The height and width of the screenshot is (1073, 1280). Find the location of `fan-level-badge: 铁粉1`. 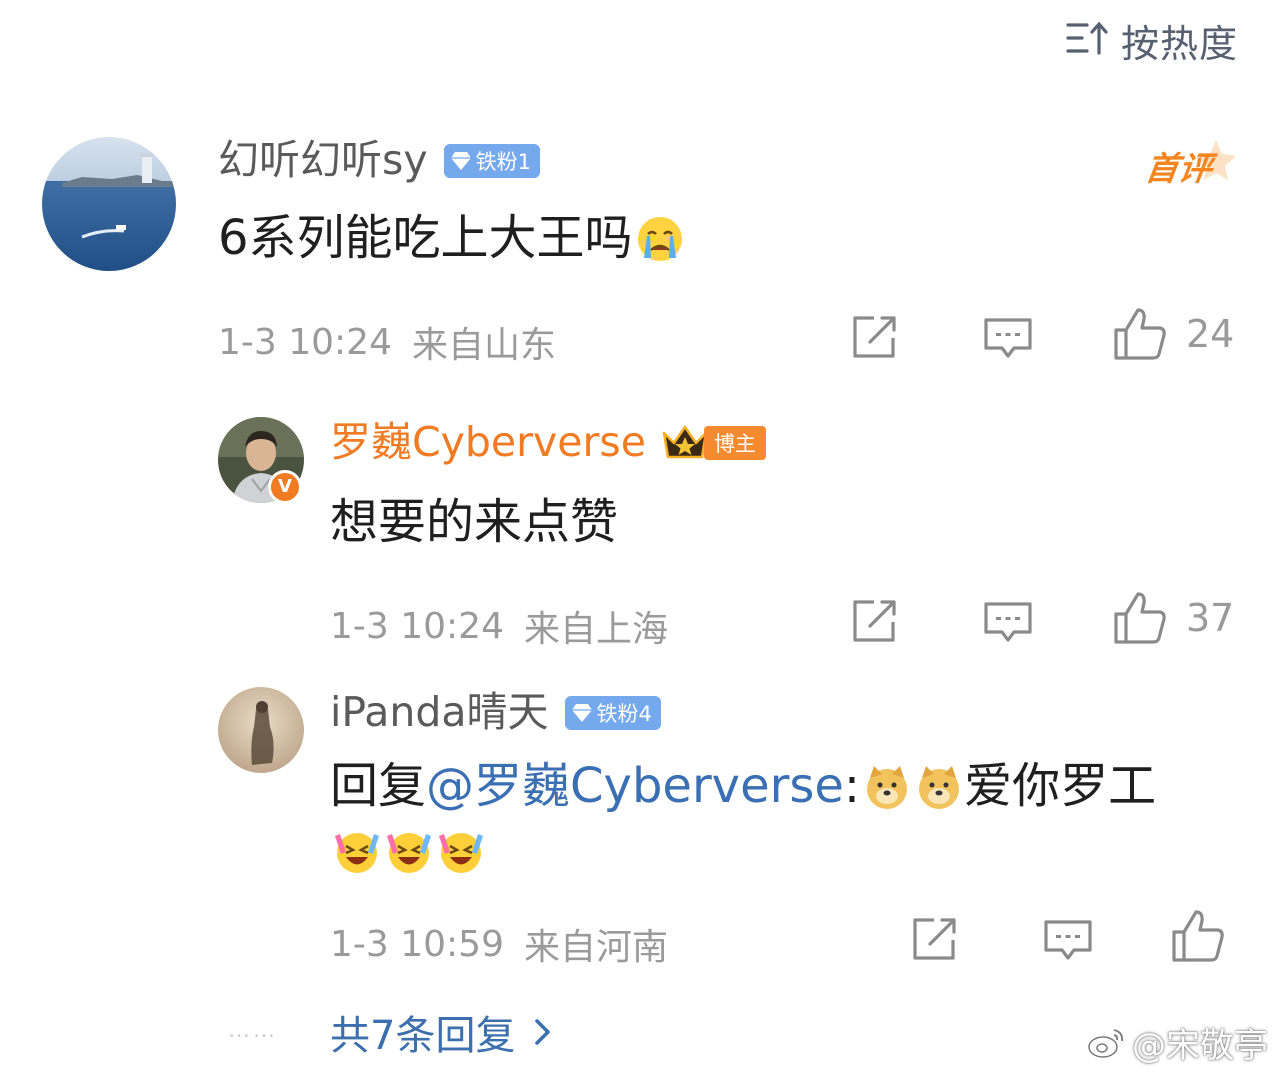

fan-level-badge: 铁粉1 is located at coordinates (491, 160).